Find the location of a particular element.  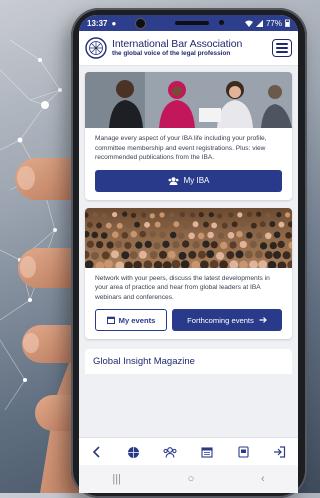

conference-audience-photo is located at coordinates (188, 238).